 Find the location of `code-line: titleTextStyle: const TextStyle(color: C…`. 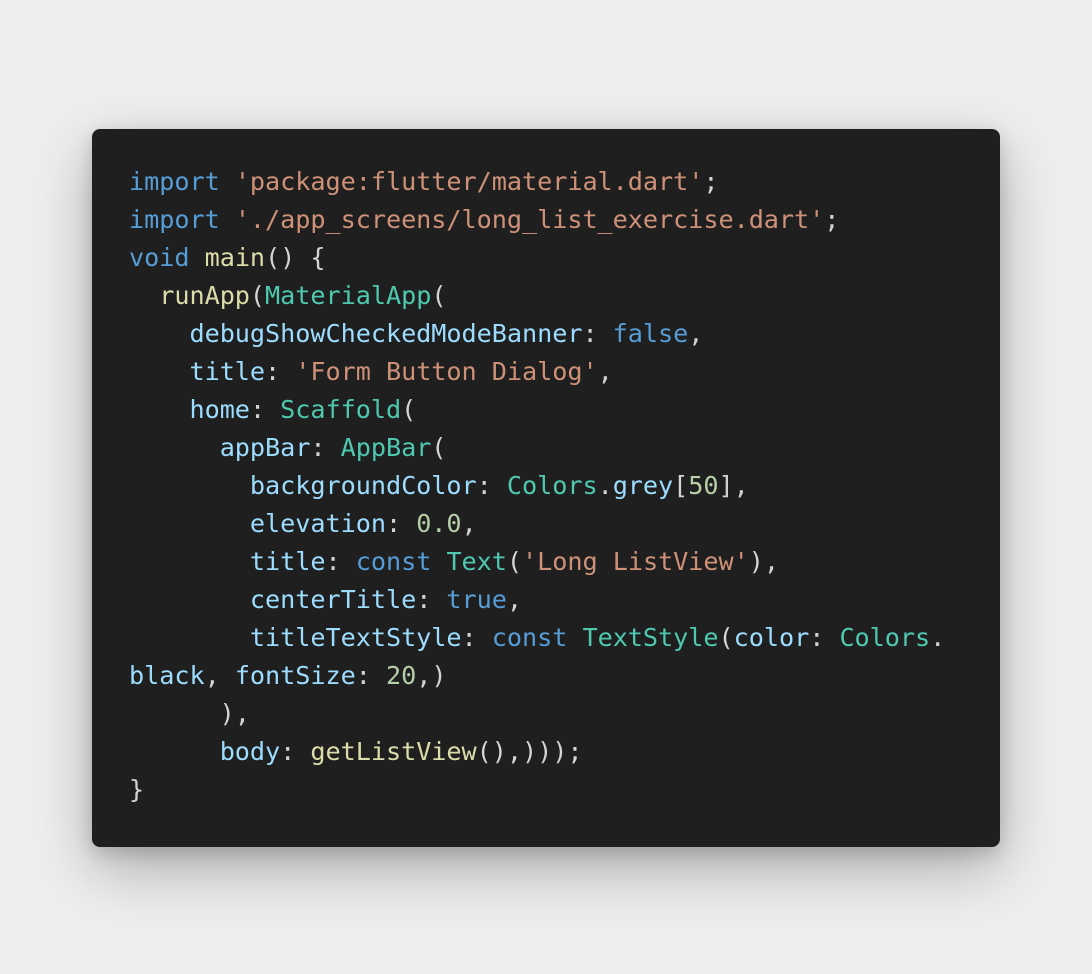

code-line: titleTextStyle: const TextStyle(color: C… is located at coordinates (537, 638).